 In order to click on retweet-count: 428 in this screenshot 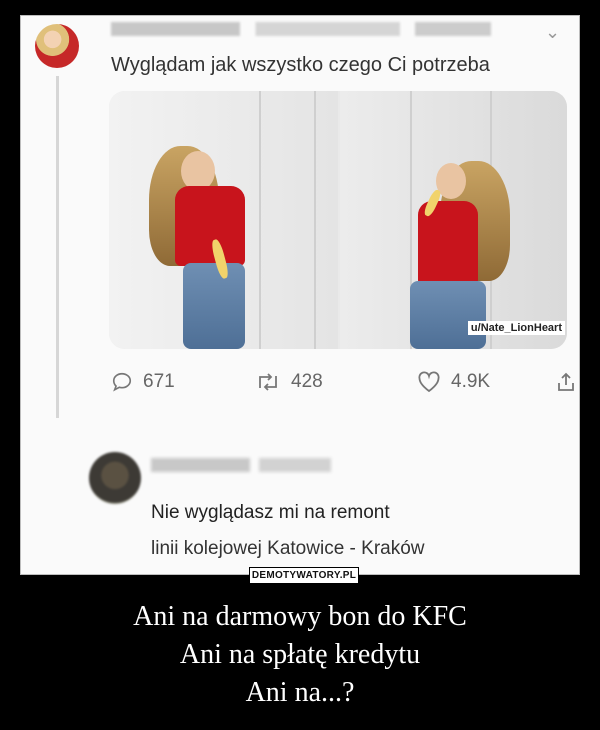, I will do `click(307, 381)`.